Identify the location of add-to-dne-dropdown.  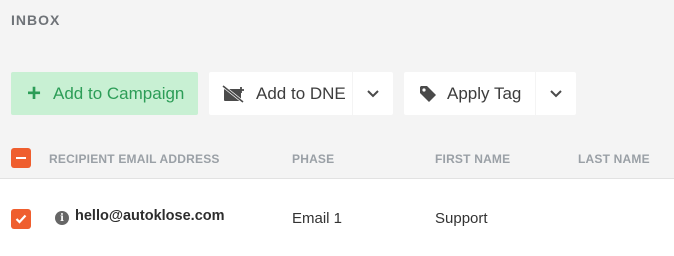
(373, 93).